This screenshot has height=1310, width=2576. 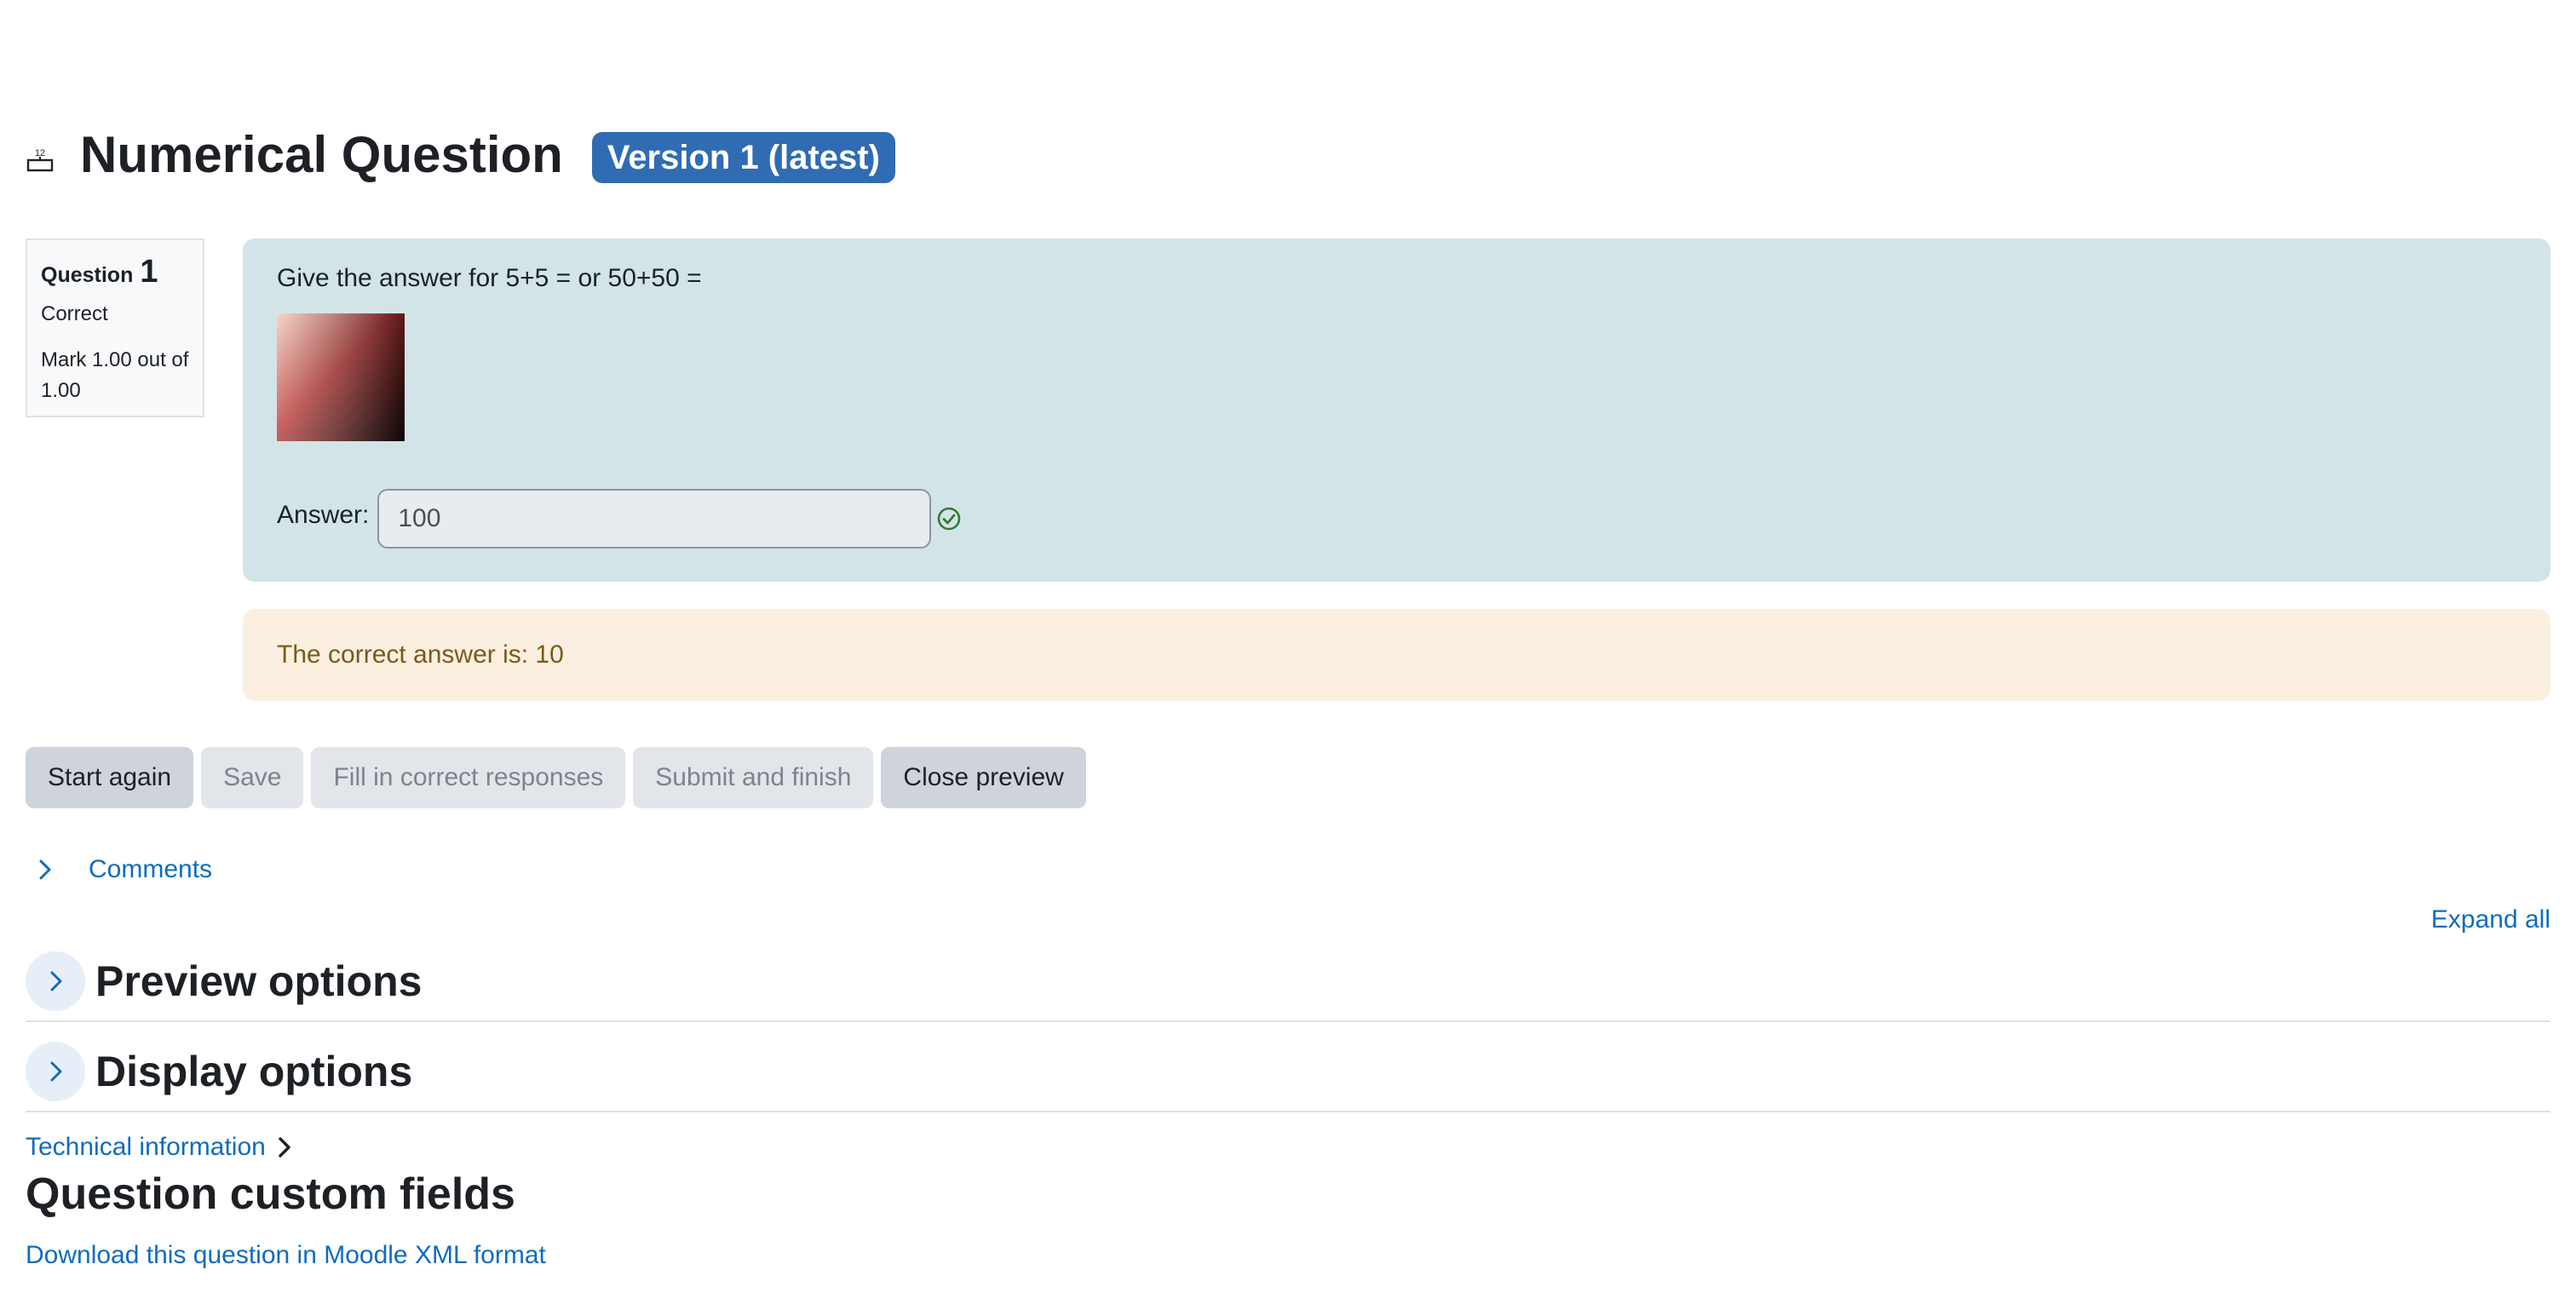 What do you see at coordinates (254, 1071) in the screenshot?
I see `display-options-title: Display options` at bounding box center [254, 1071].